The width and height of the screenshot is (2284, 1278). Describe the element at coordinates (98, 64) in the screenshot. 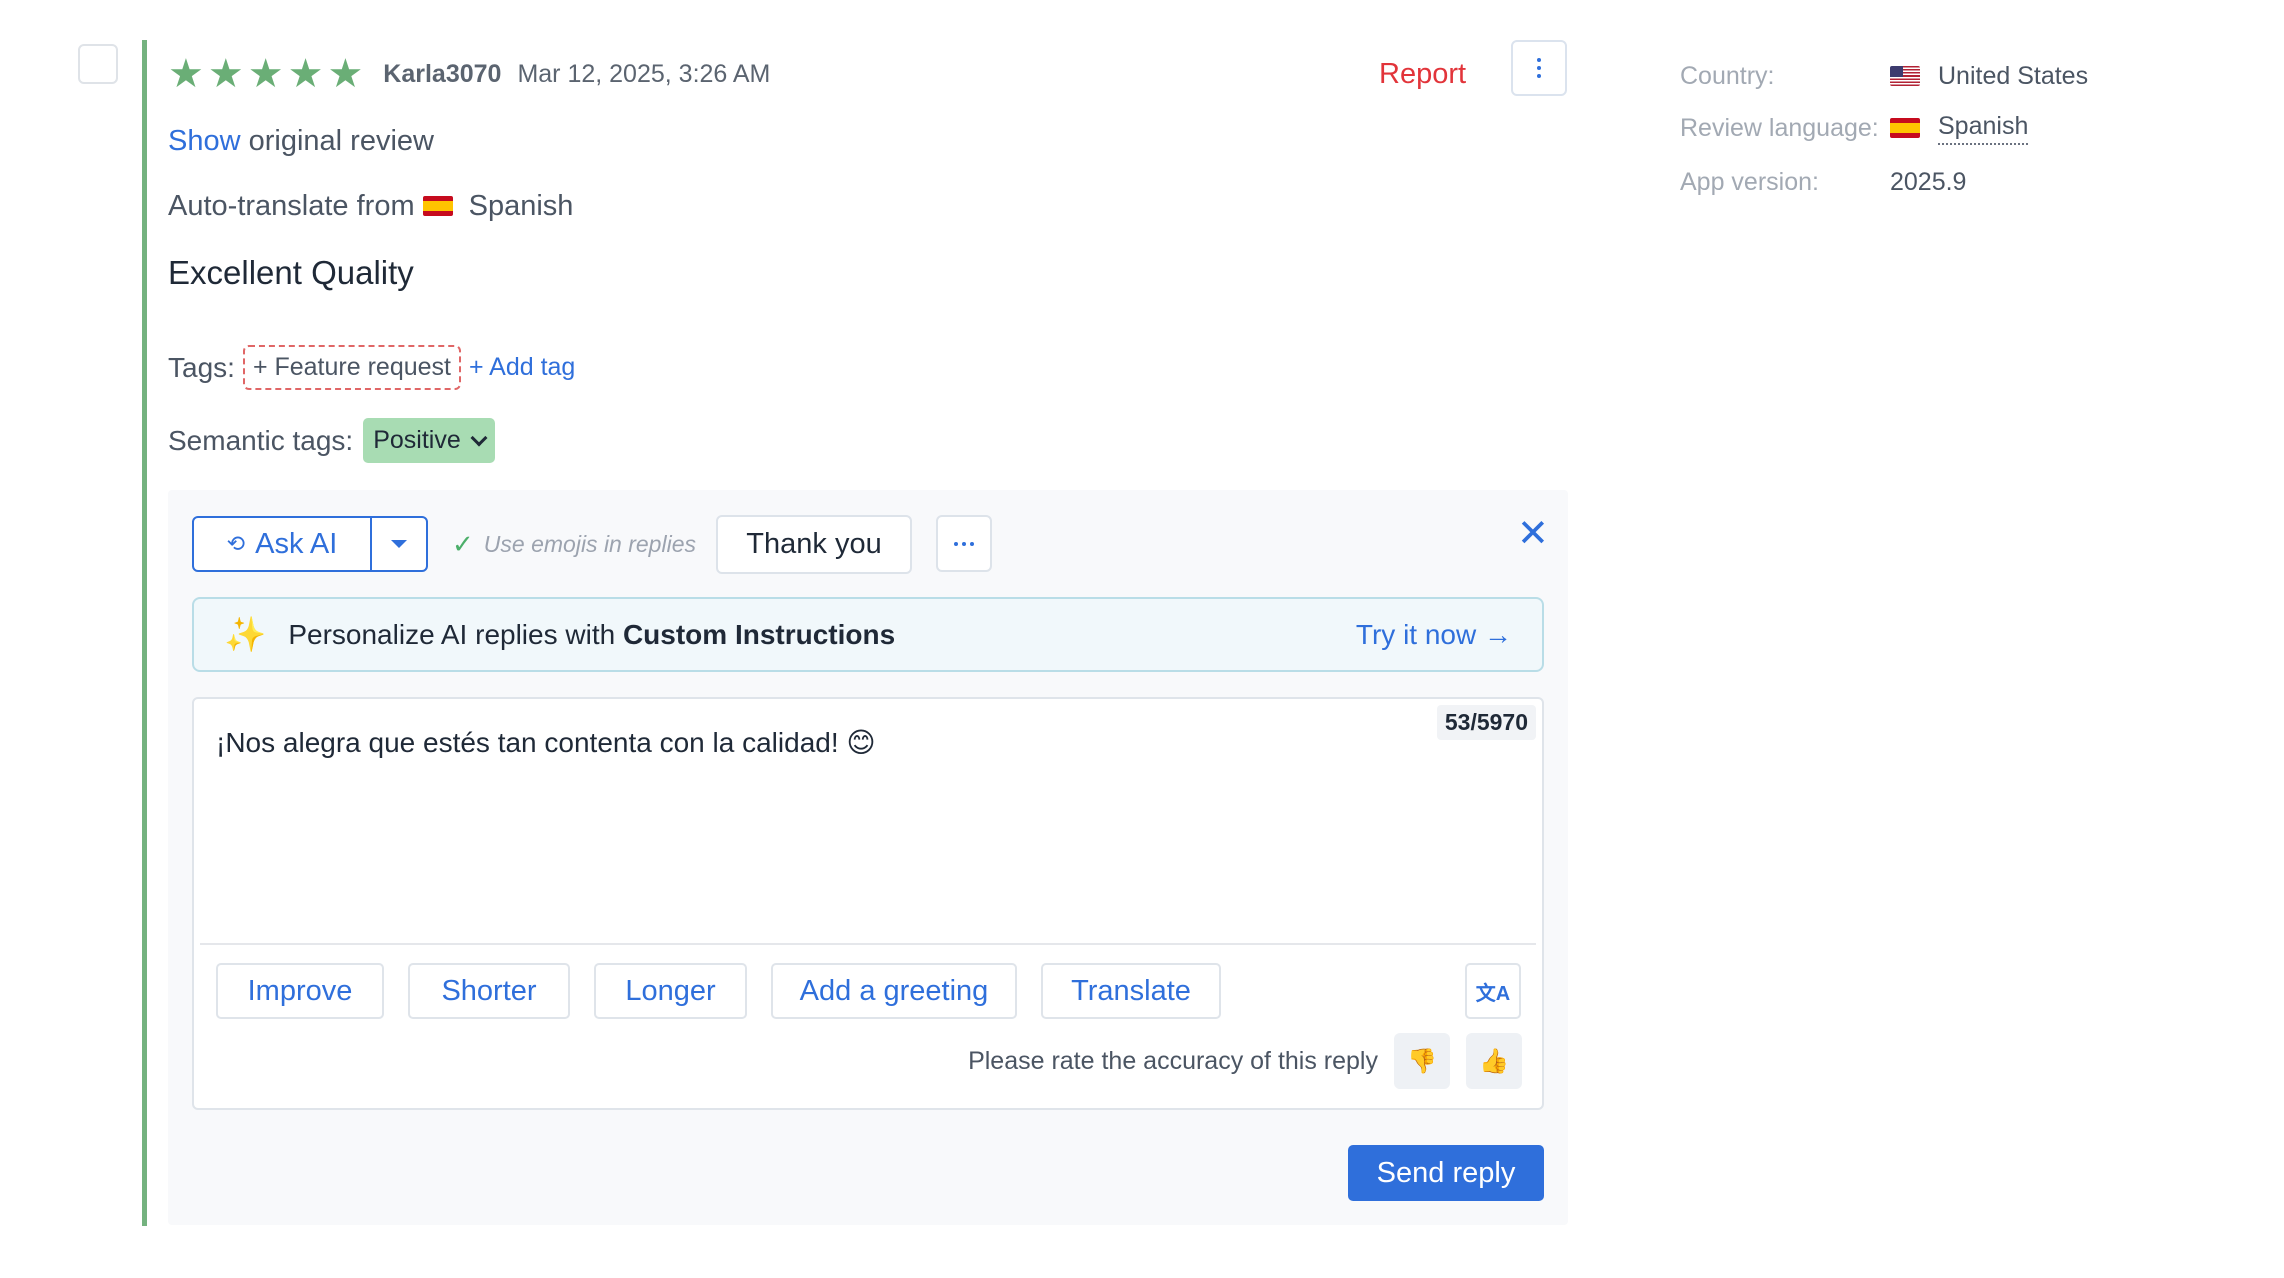

I see `review-select-checkbox` at that location.